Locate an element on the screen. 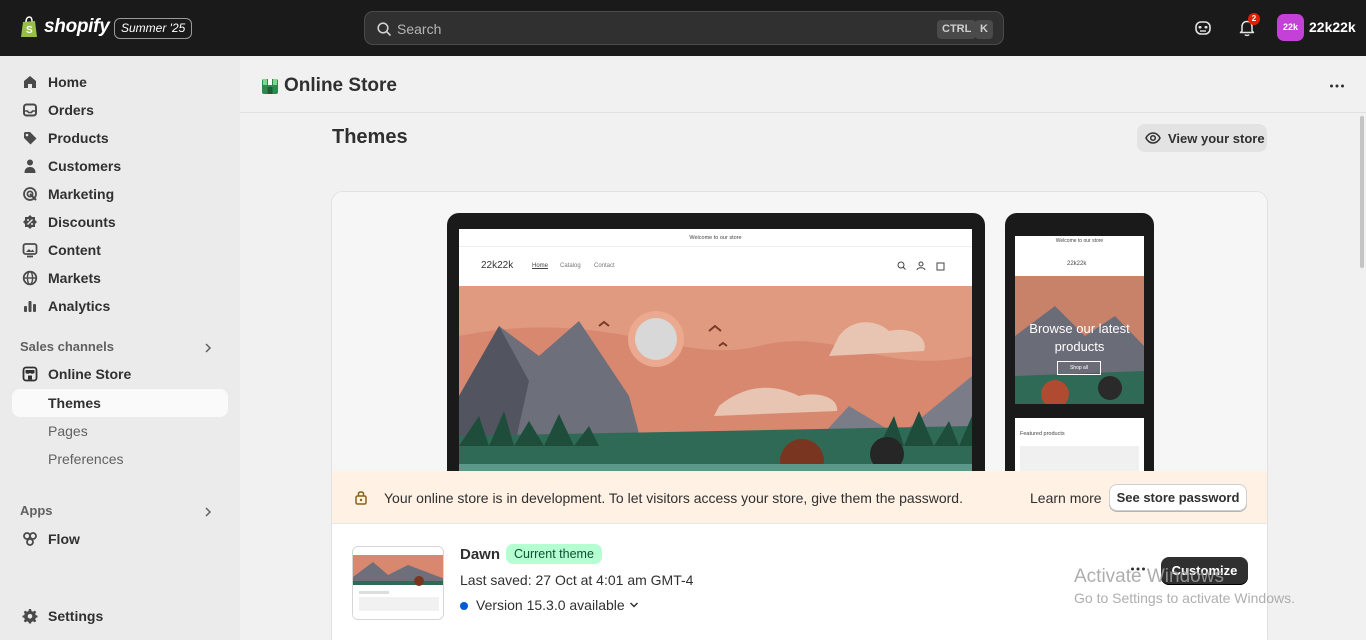 The height and width of the screenshot is (640, 1366). sidekick-button is located at coordinates (1203, 28).